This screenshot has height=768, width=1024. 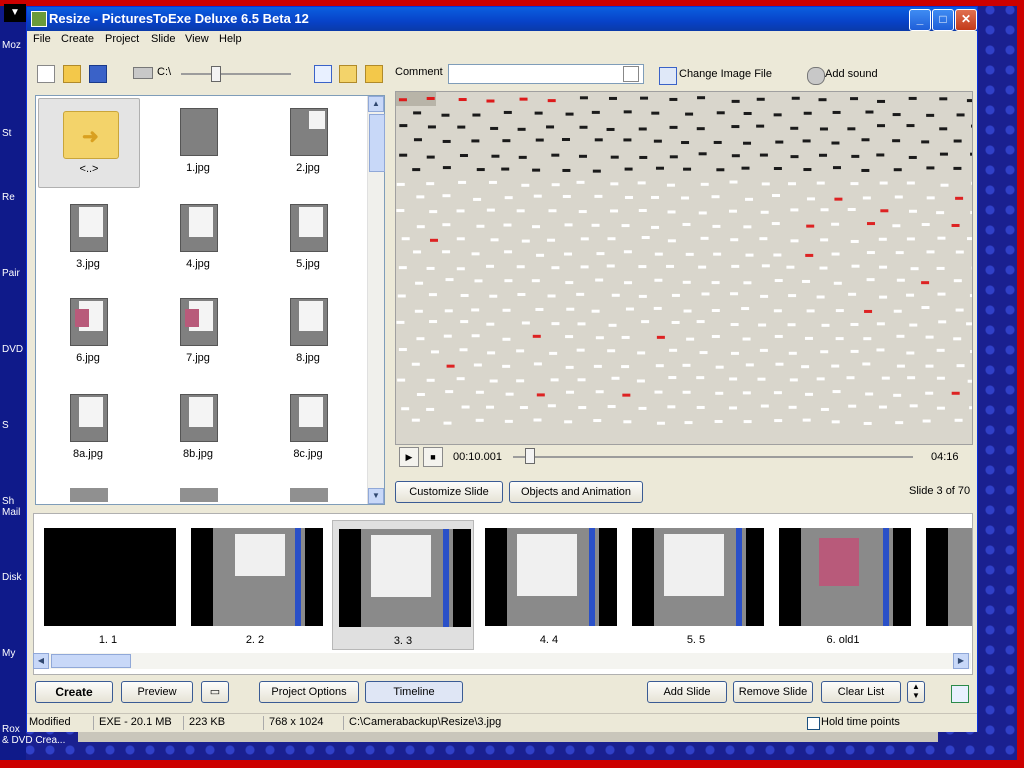 I want to click on file-item: 3.jpg, so click(x=88, y=238).